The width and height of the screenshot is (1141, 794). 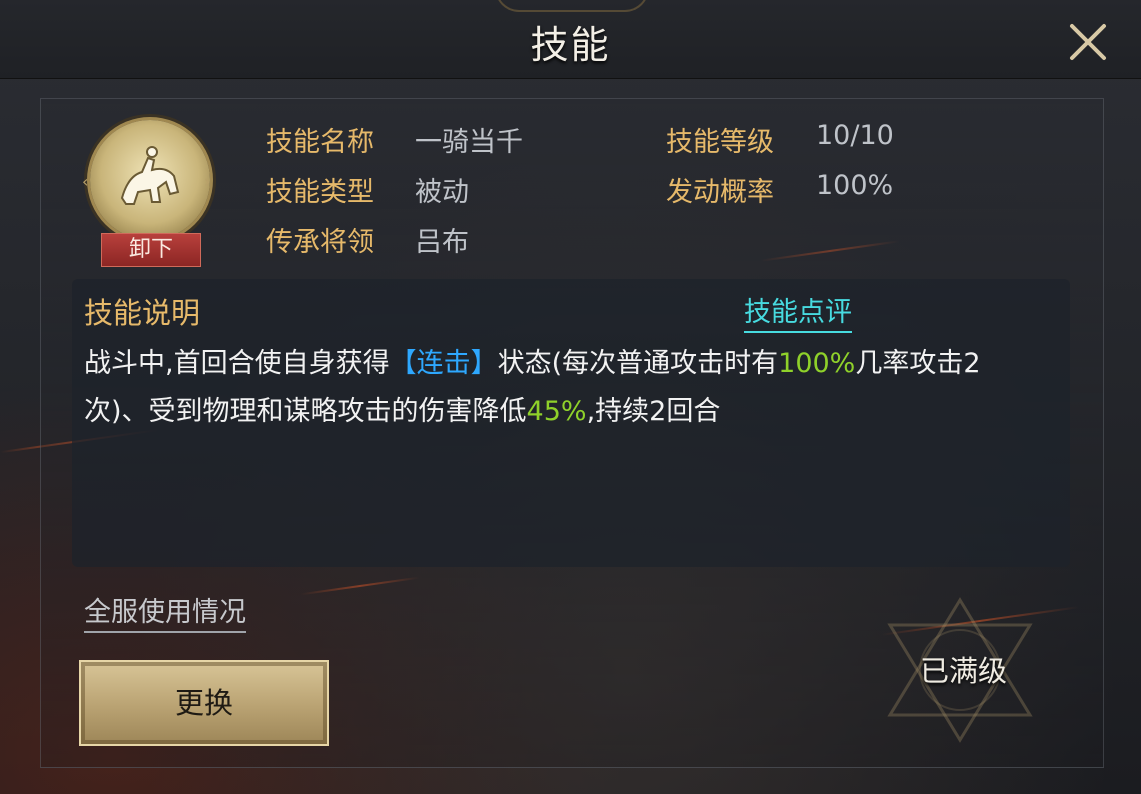 What do you see at coordinates (798, 311) in the screenshot?
I see `skill-review-link: 技能点评` at bounding box center [798, 311].